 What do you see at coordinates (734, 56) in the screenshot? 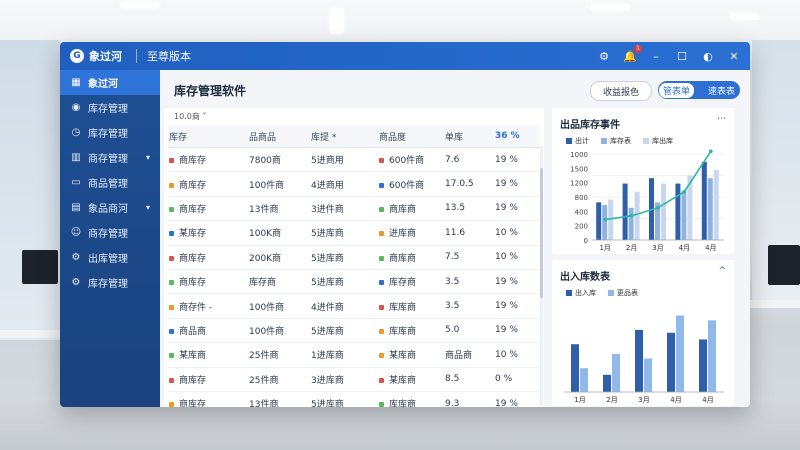
I see `close-icon: ✕` at bounding box center [734, 56].